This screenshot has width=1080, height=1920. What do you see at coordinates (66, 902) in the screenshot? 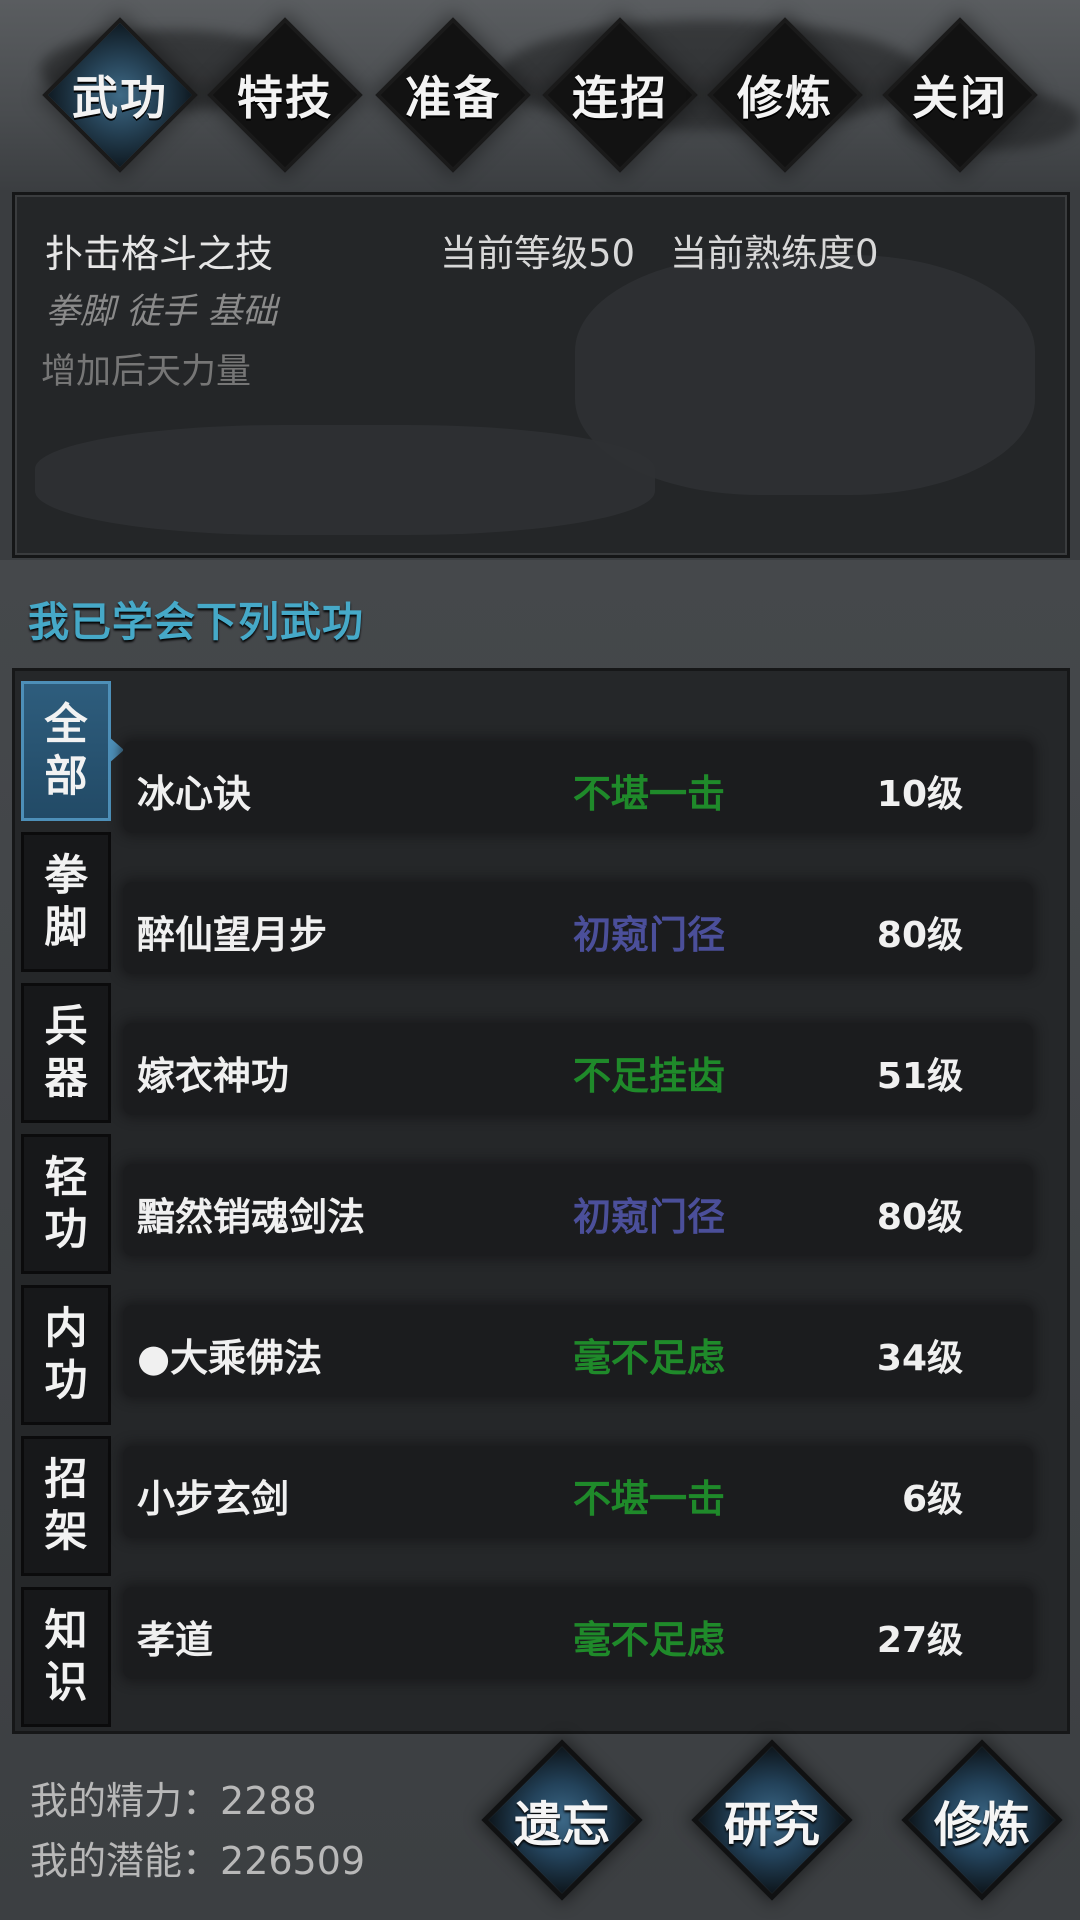
I see `category-fist-kick: 拳 脚` at bounding box center [66, 902].